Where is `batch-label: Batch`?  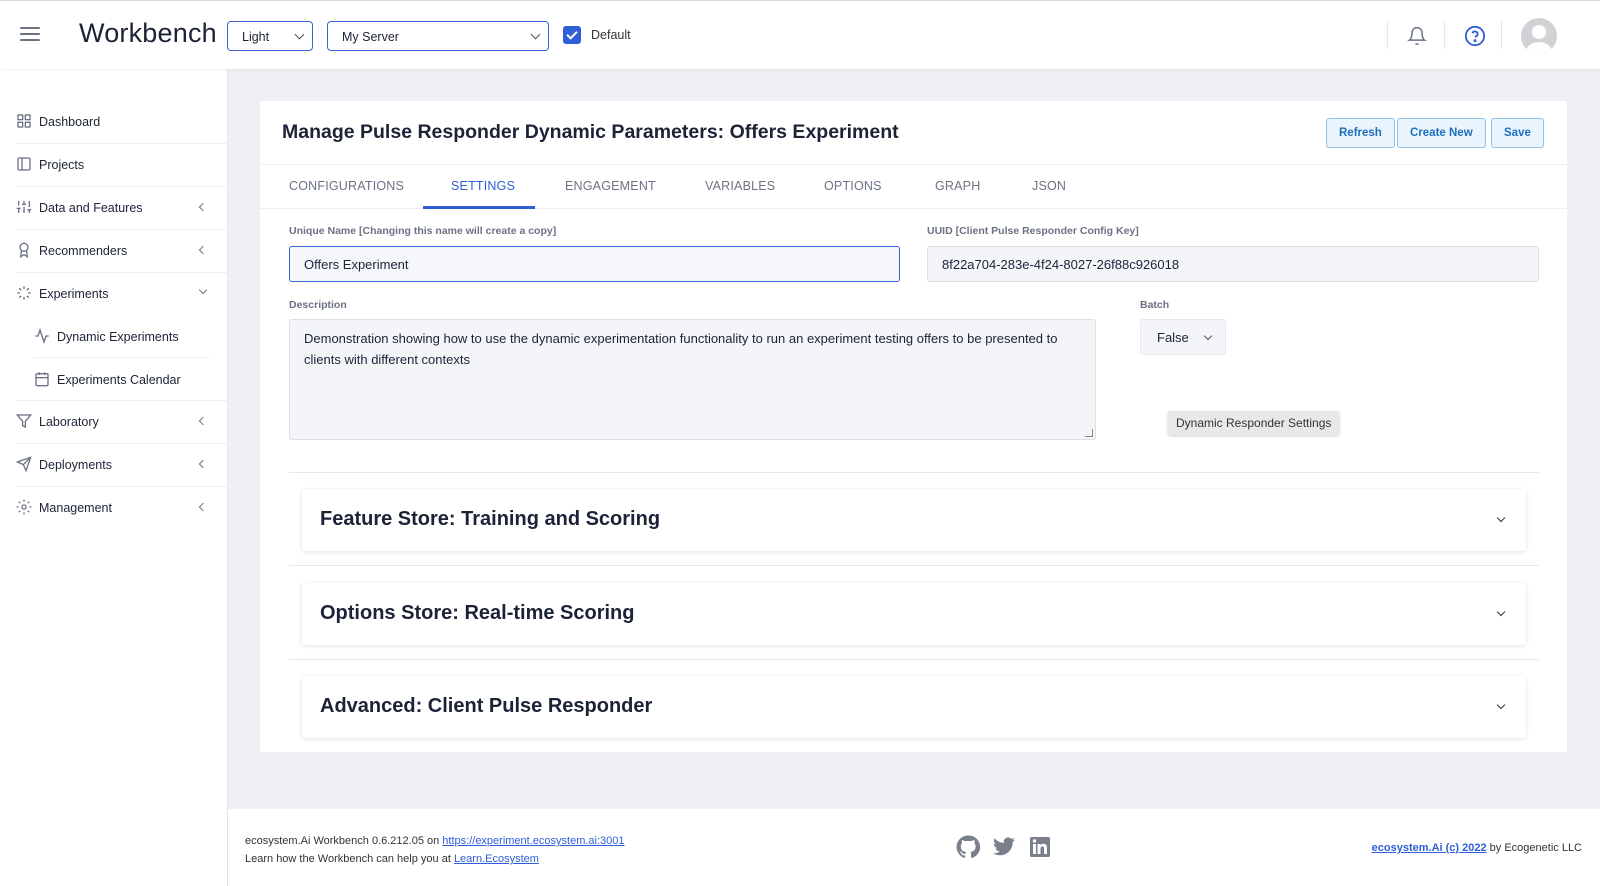 batch-label: Batch is located at coordinates (1155, 305).